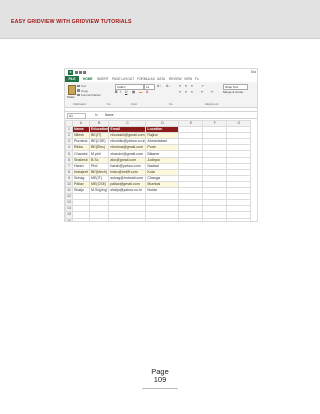  What do you see at coordinates (134, 103) in the screenshot?
I see `group-font: Font` at bounding box center [134, 103].